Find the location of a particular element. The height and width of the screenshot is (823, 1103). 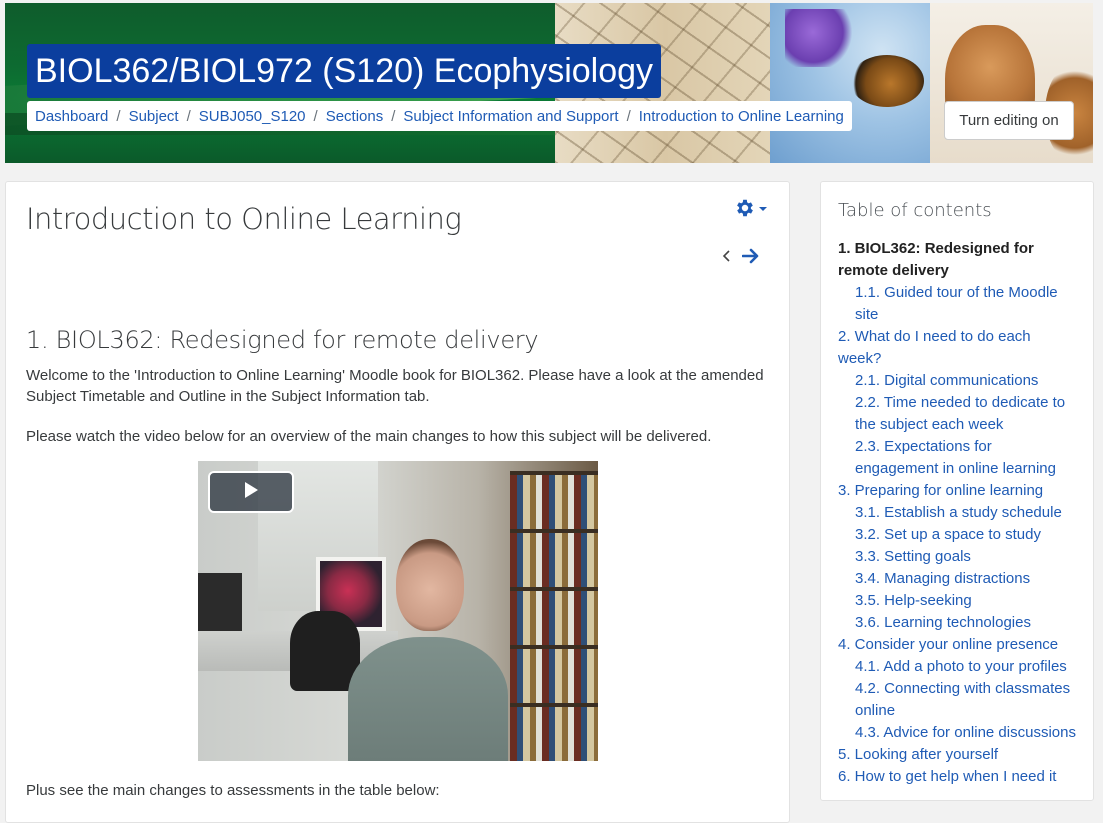

toc-link: 3.3. Setting goals is located at coordinates (913, 556).